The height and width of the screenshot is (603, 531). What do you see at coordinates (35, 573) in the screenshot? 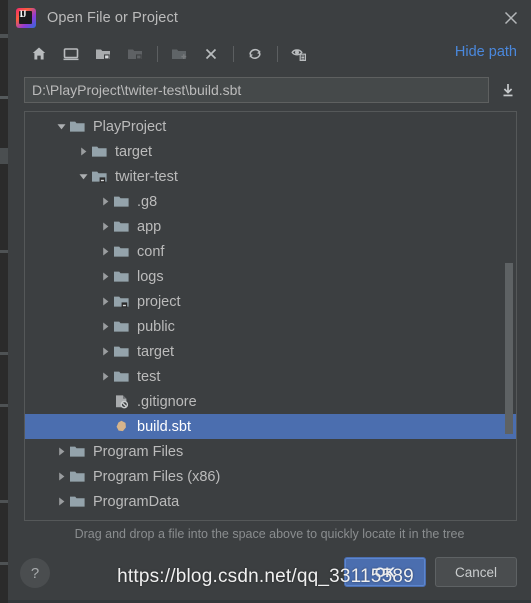
I see `help-button: ?` at bounding box center [35, 573].